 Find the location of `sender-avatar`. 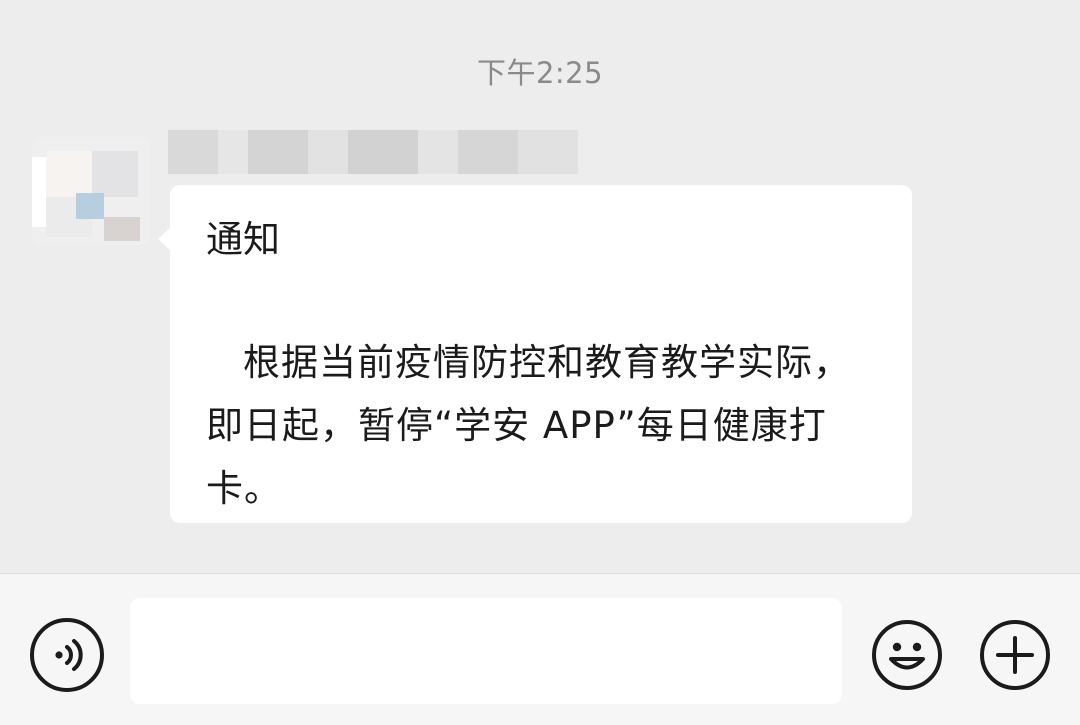

sender-avatar is located at coordinates (91, 191).